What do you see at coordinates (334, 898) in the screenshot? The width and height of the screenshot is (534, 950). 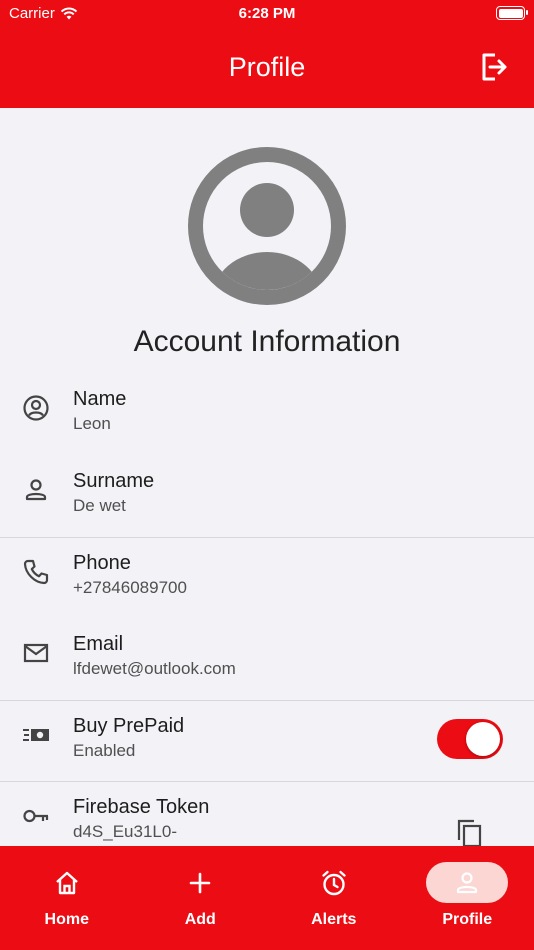 I see `tab-alerts: Alerts` at bounding box center [334, 898].